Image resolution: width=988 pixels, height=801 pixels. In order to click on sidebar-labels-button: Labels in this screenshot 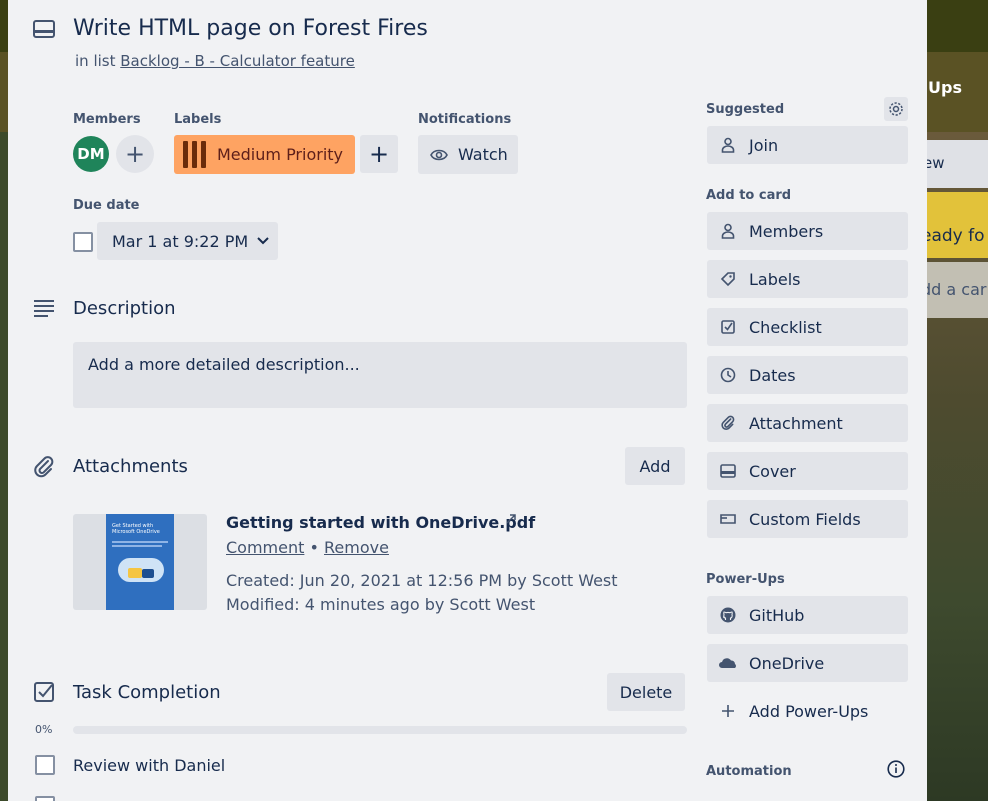, I will do `click(807, 279)`.